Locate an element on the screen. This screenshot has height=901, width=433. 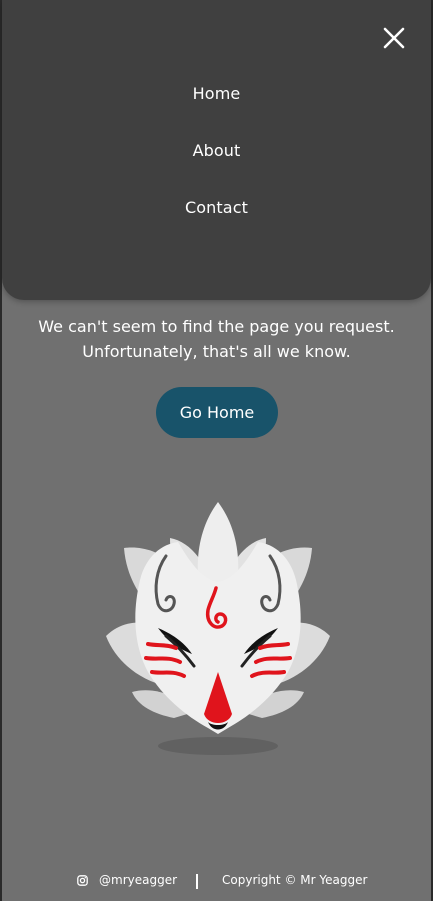
go-home-button: Go Home is located at coordinates (217, 412).